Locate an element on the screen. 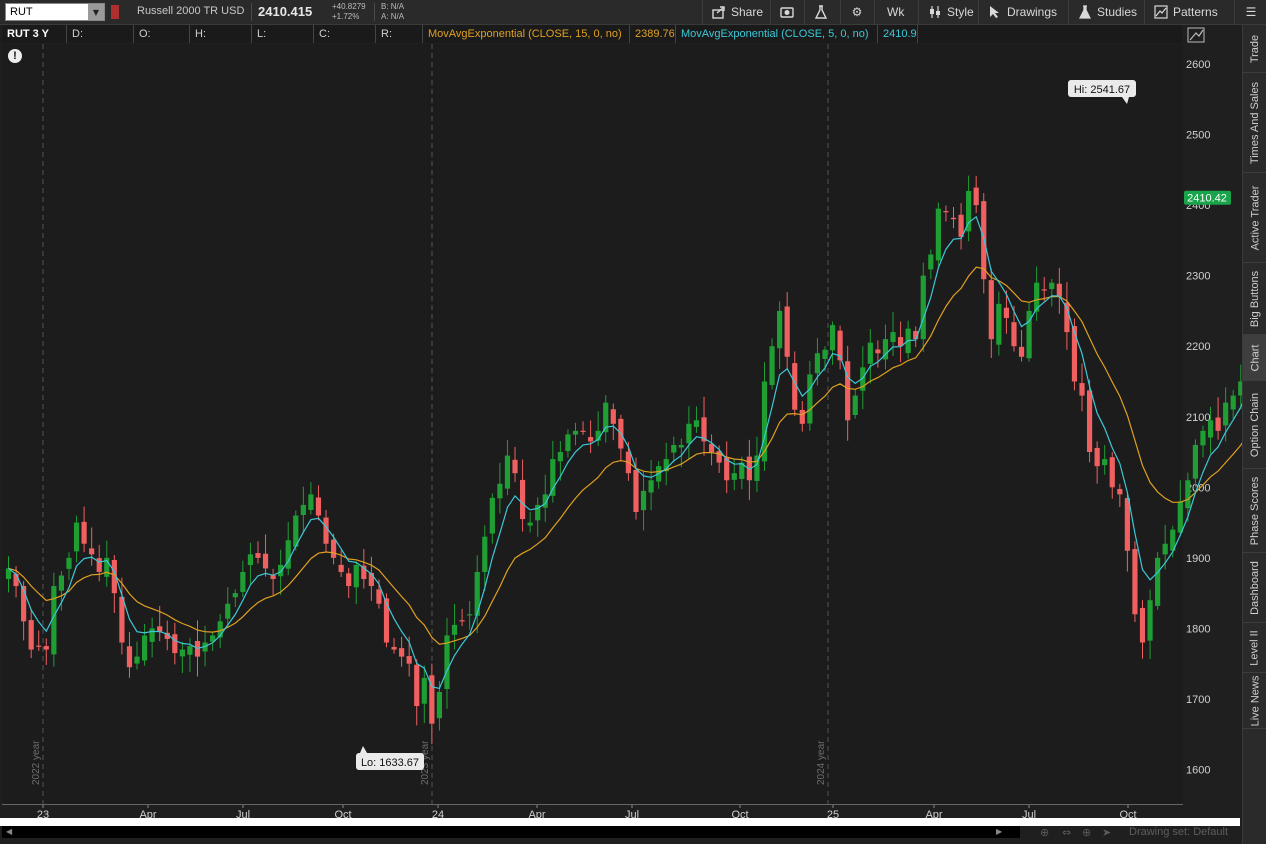 Image resolution: width=1266 pixels, height=844 pixels. snapshot-button is located at coordinates (787, 12).